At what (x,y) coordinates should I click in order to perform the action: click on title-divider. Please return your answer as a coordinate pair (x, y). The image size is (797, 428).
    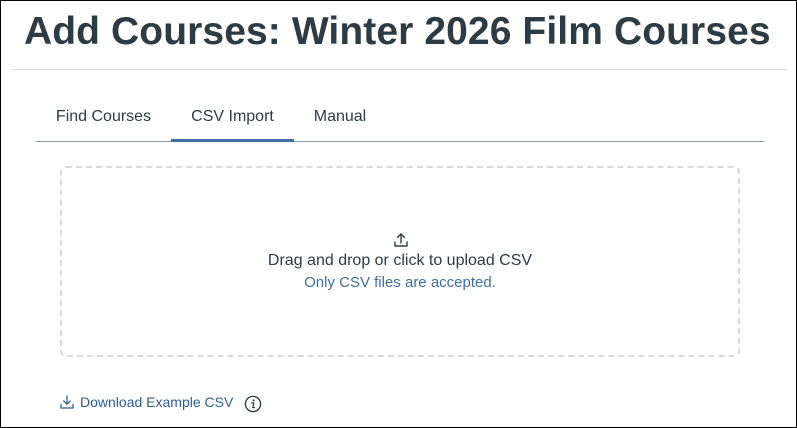
    Looking at the image, I should click on (399, 69).